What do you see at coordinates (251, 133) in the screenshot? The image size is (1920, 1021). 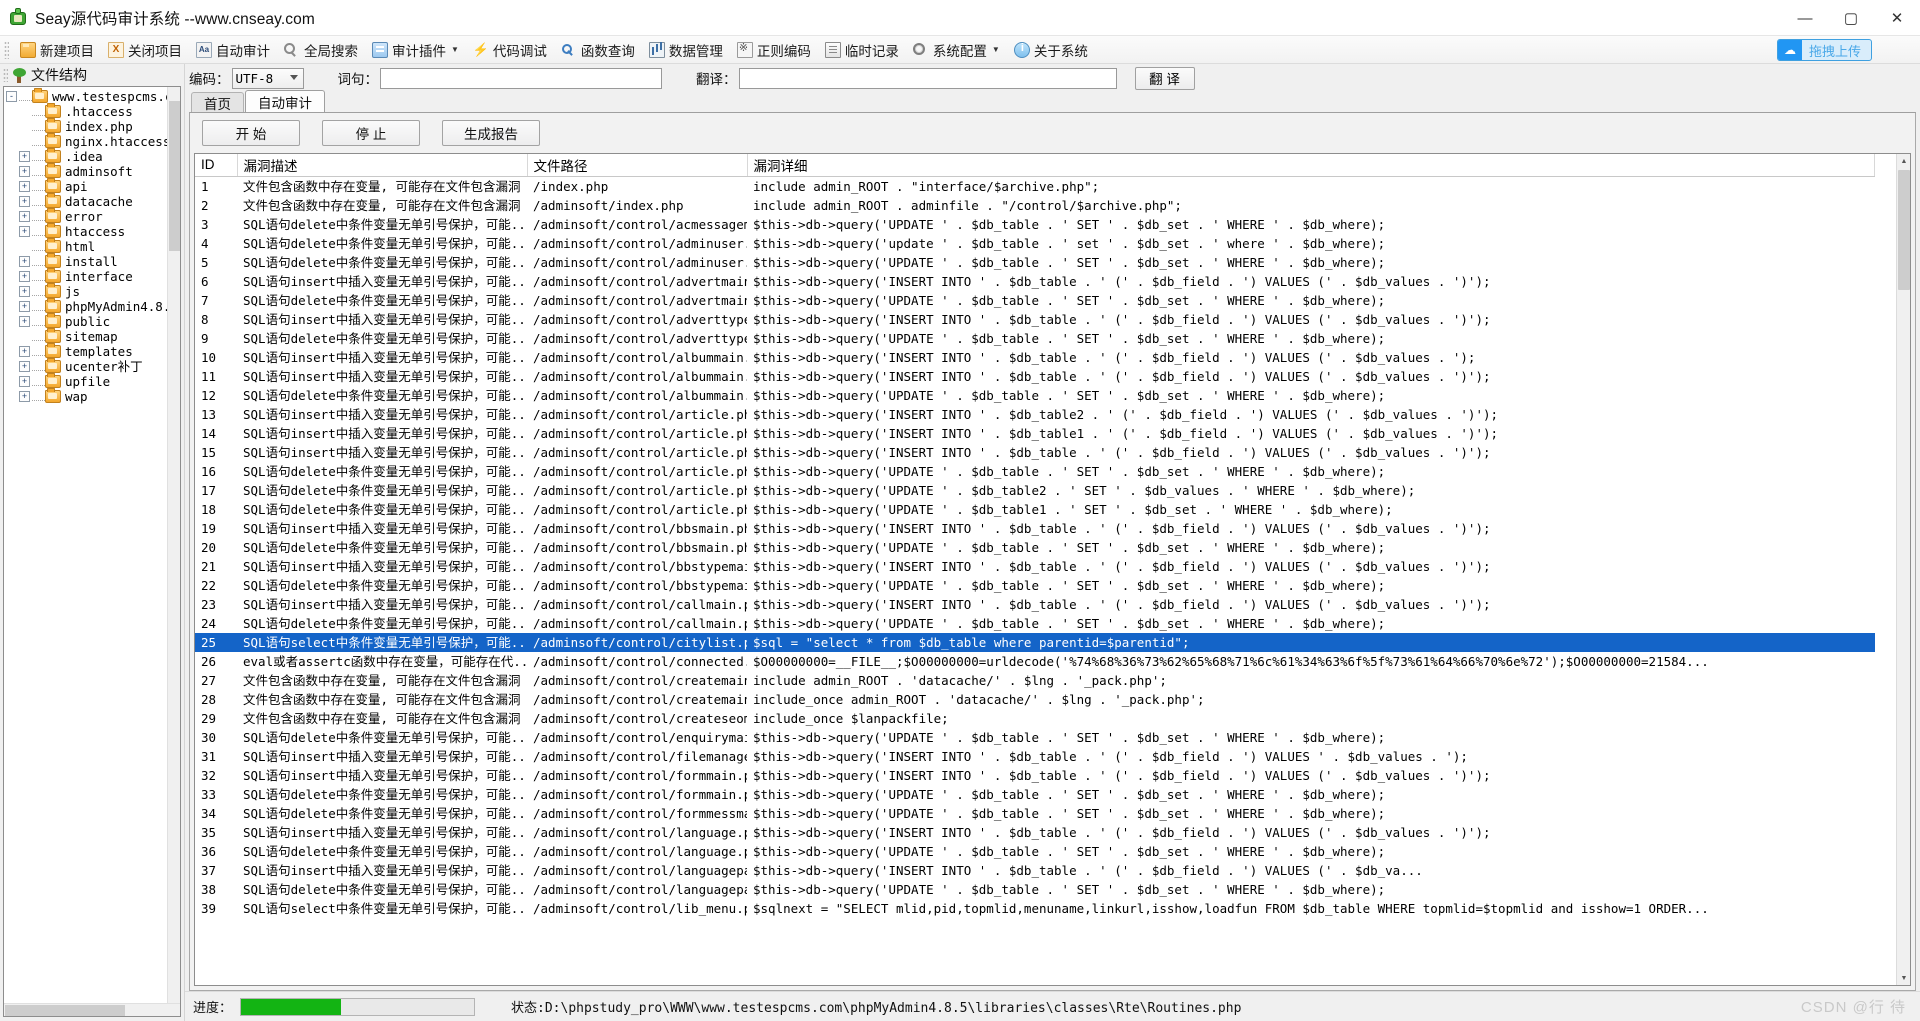 I see `start-button: 开 始` at bounding box center [251, 133].